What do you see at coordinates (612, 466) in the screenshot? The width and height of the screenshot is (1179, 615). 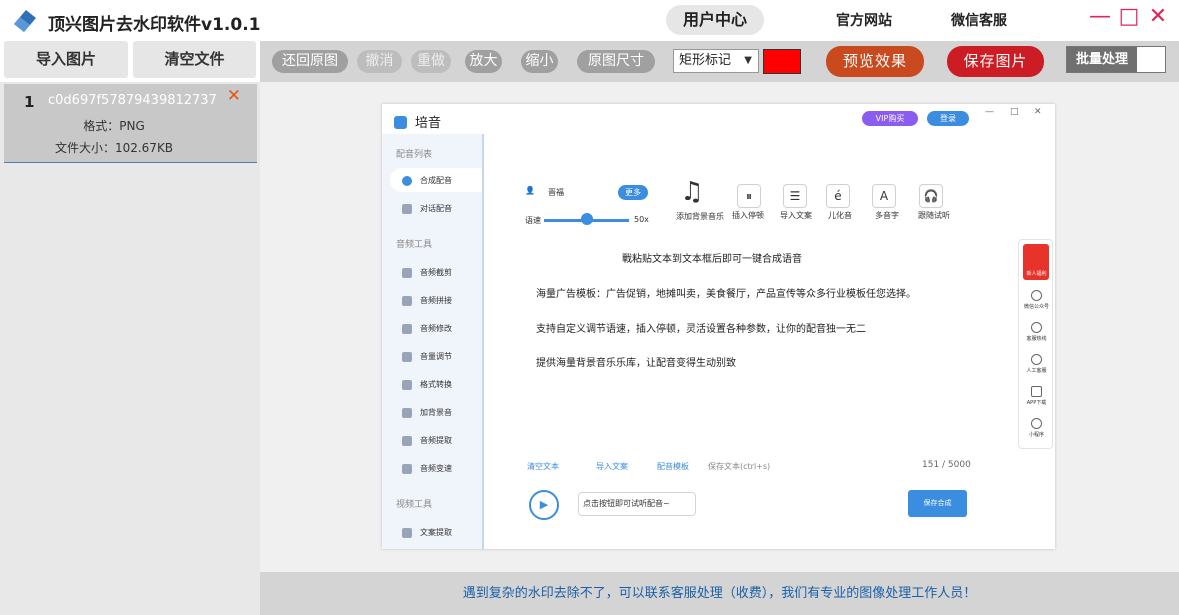 I see `shot-import-link: 导入文案` at bounding box center [612, 466].